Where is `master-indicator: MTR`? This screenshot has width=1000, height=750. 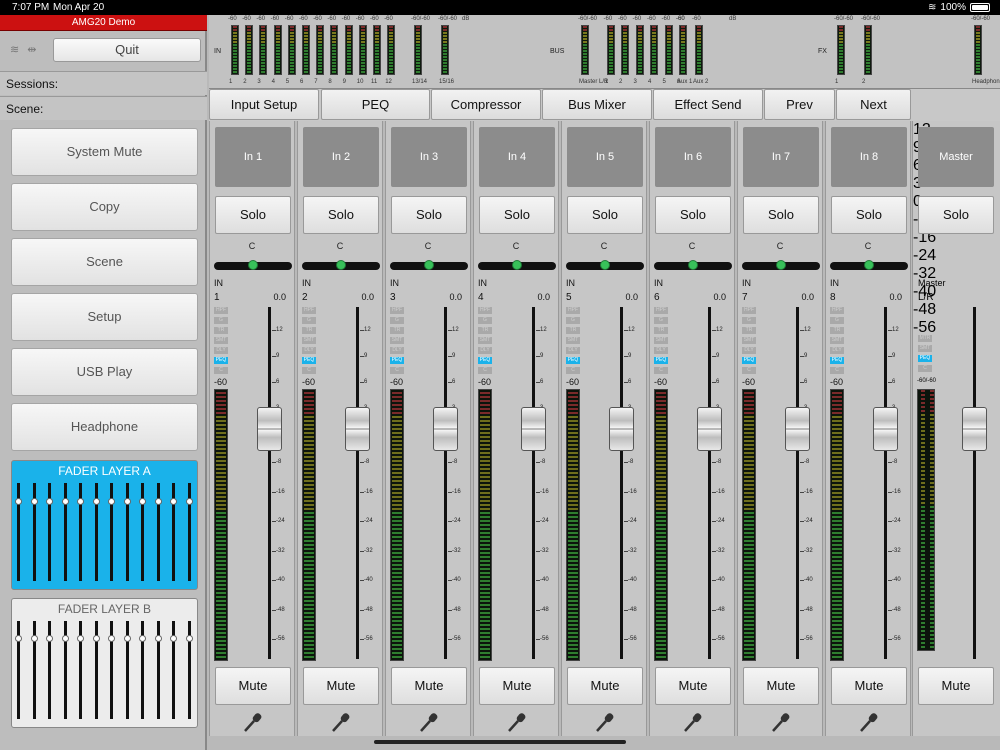
master-indicator: MTR is located at coordinates (925, 338).